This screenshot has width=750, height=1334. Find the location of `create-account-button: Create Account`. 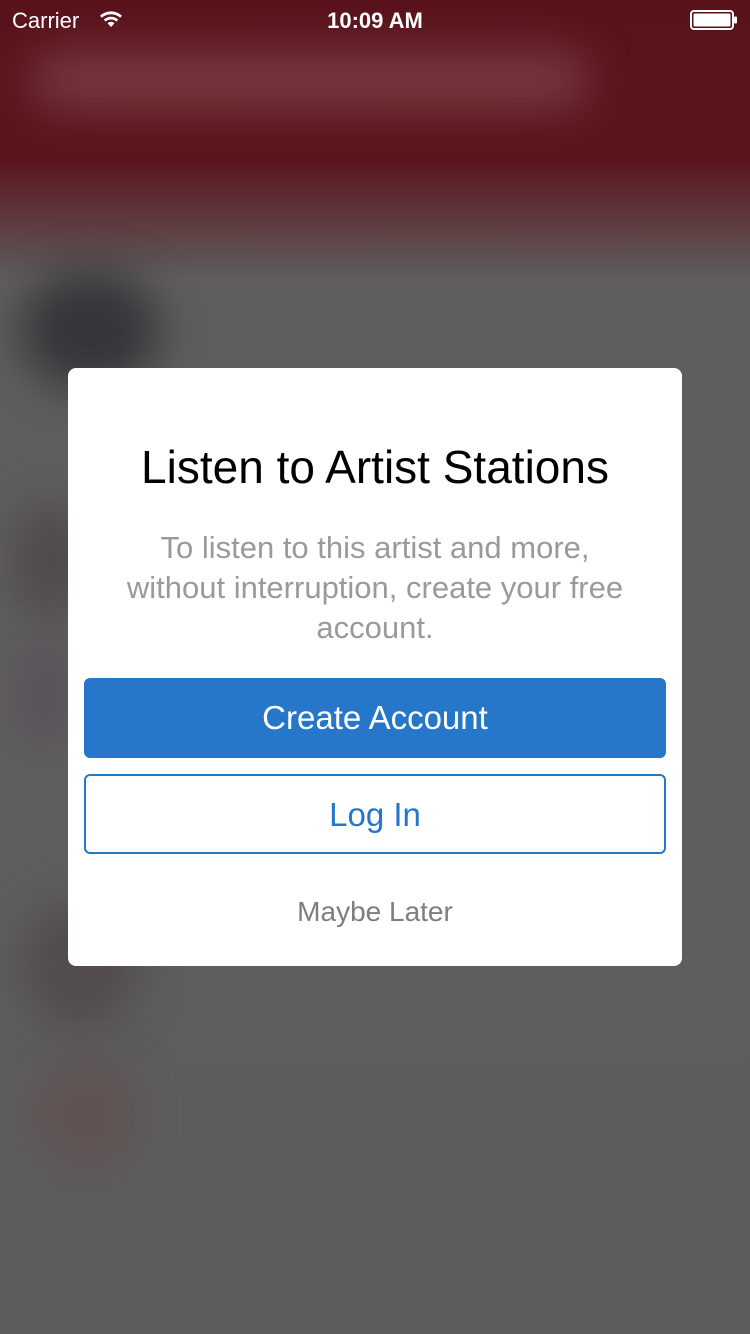

create-account-button: Create Account is located at coordinates (375, 718).